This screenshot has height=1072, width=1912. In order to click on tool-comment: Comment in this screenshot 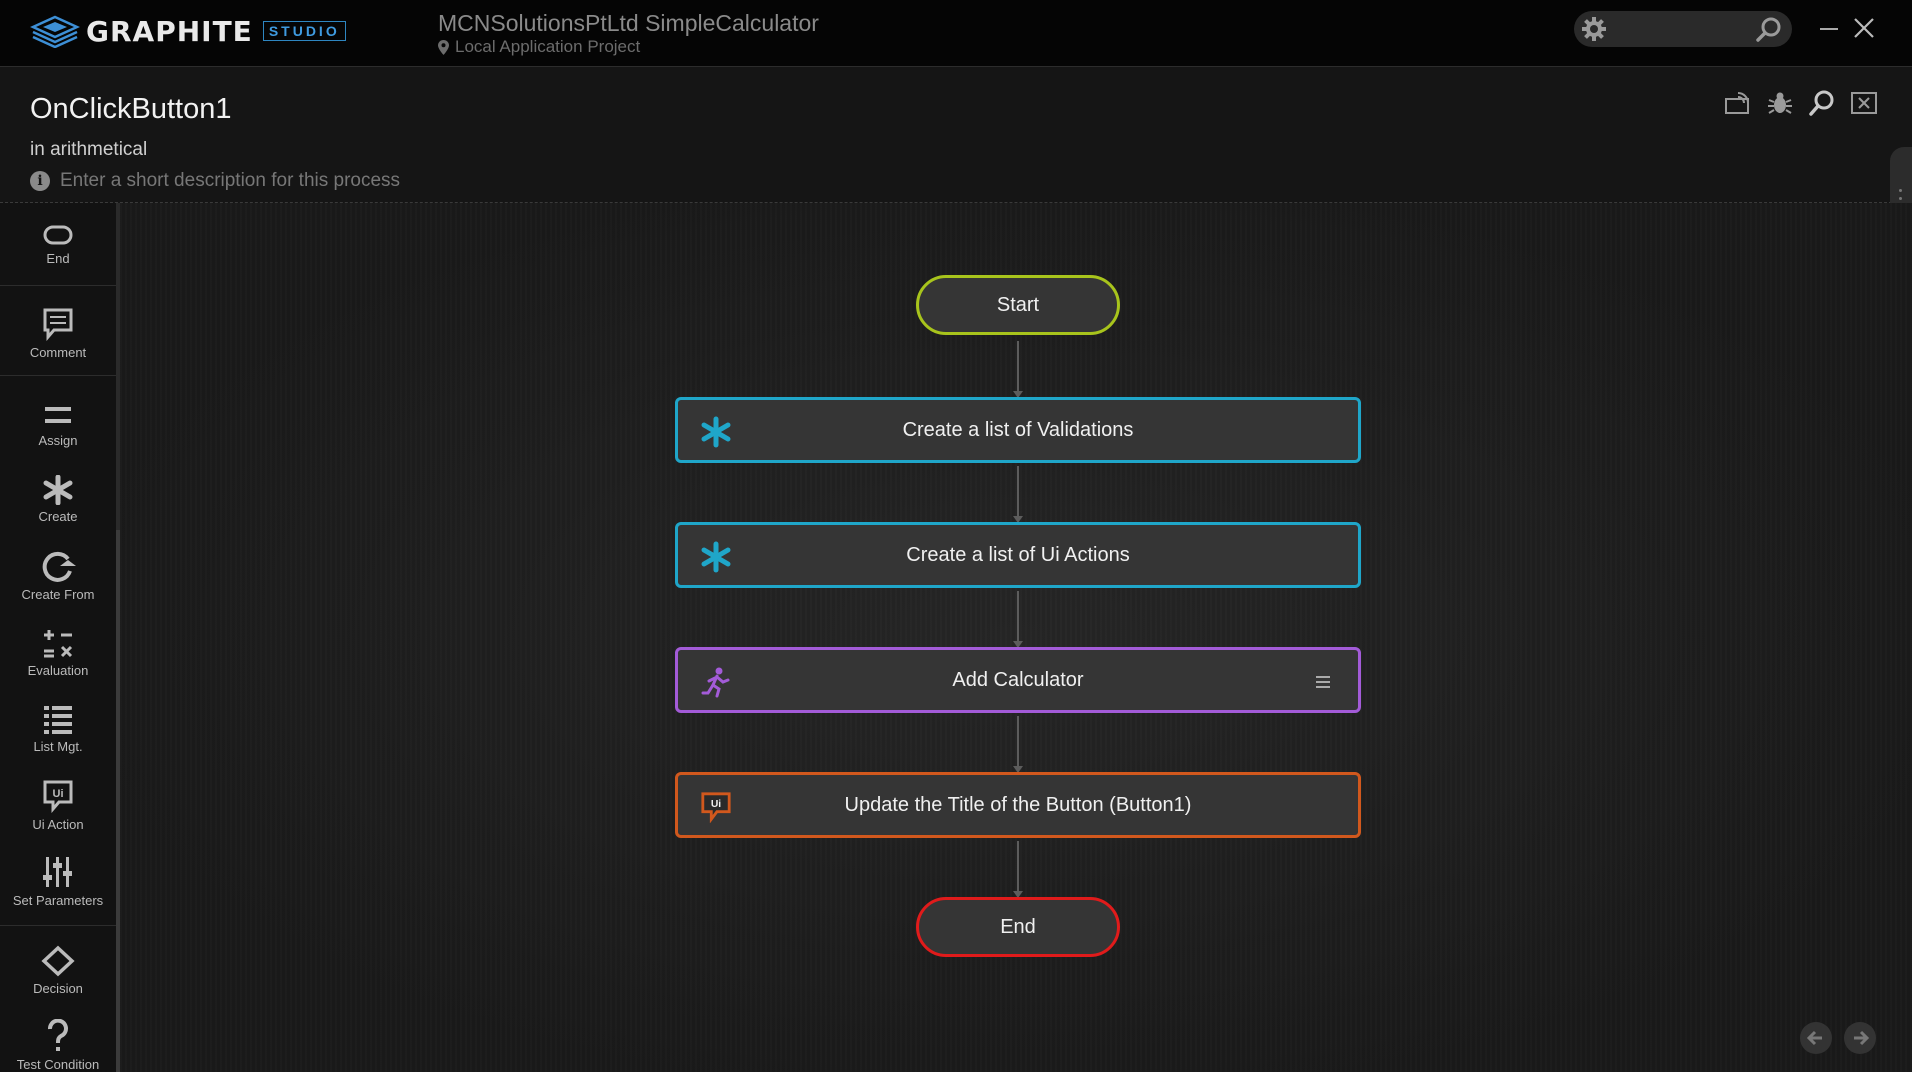, I will do `click(58, 333)`.